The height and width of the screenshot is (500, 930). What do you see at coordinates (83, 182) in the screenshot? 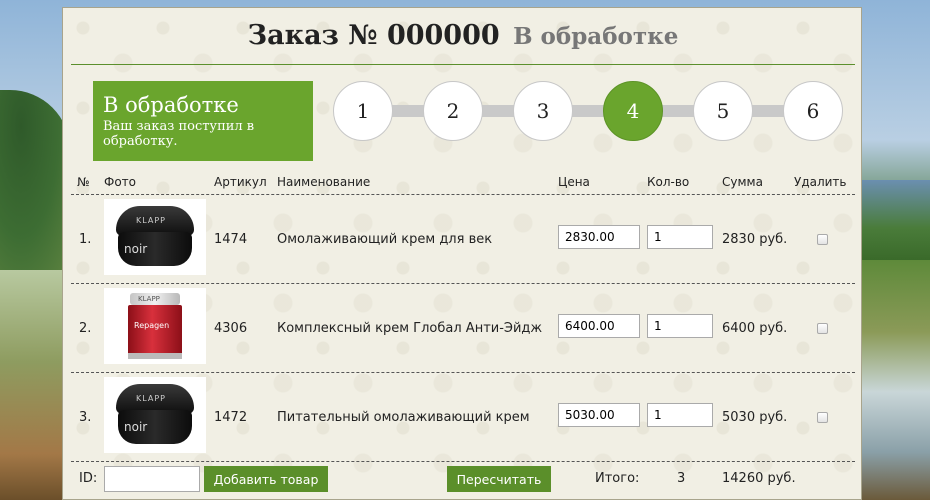
I see `header-num: №` at bounding box center [83, 182].